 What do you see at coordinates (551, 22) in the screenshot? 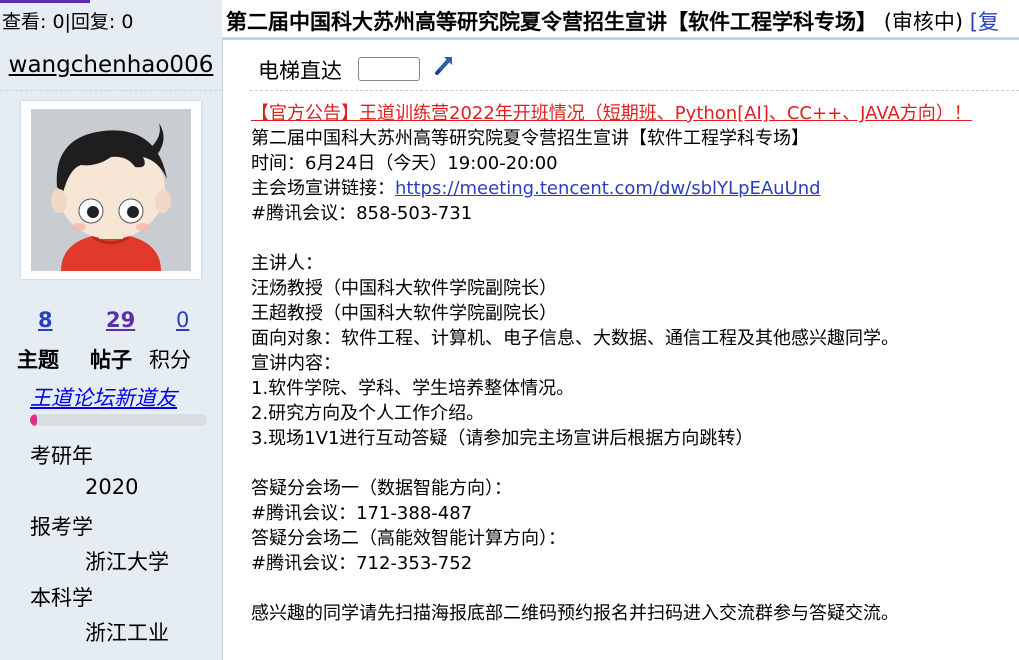
I see `thread-title: 第二届中国科大苏州高等研究院夏令营招生宣讲【软件工程学科专场】` at bounding box center [551, 22].